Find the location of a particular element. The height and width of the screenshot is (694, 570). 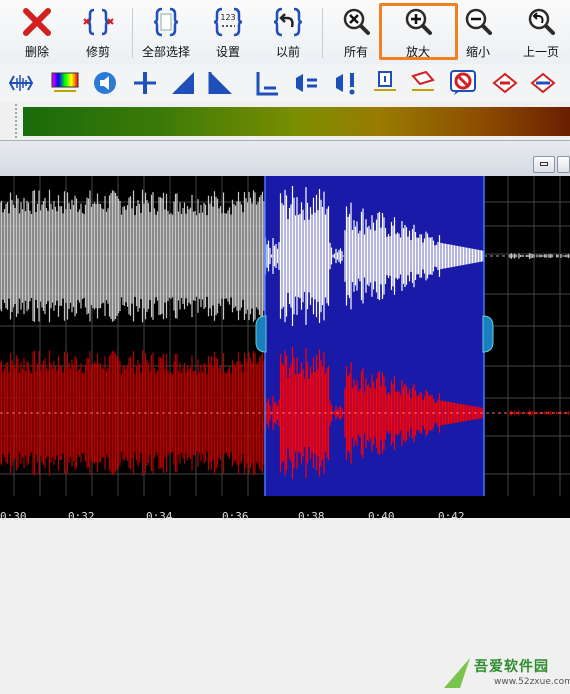

time-label: 0:38 is located at coordinates (311, 516).